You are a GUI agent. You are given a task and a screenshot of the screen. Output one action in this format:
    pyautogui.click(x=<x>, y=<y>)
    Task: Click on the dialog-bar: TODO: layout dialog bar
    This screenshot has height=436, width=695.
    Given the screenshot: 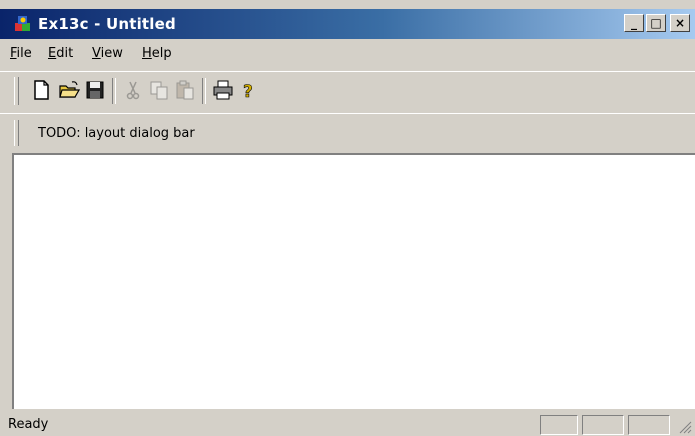 What is the action you would take?
    pyautogui.click(x=347, y=132)
    